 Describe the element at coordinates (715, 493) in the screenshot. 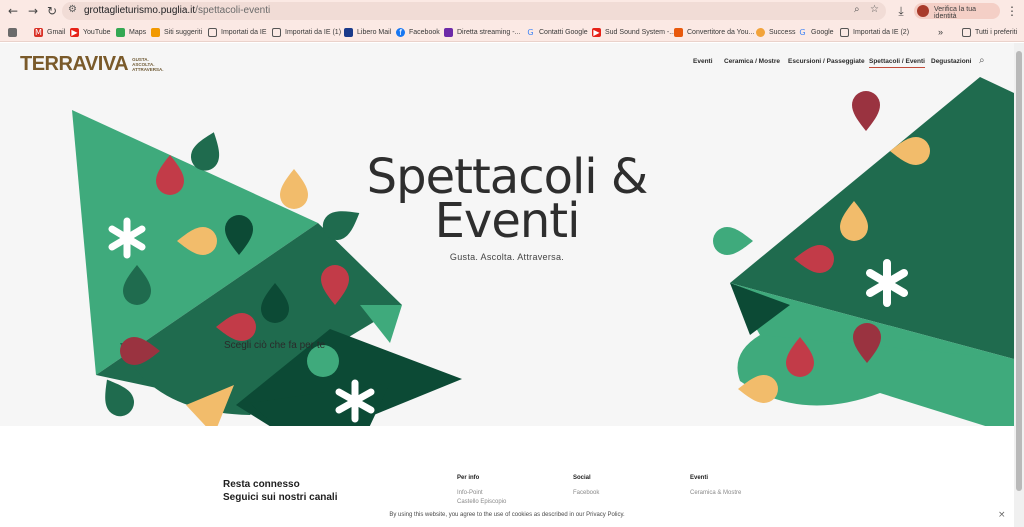

I see `footer-link-ceramica: Ceramica & Mostre` at that location.